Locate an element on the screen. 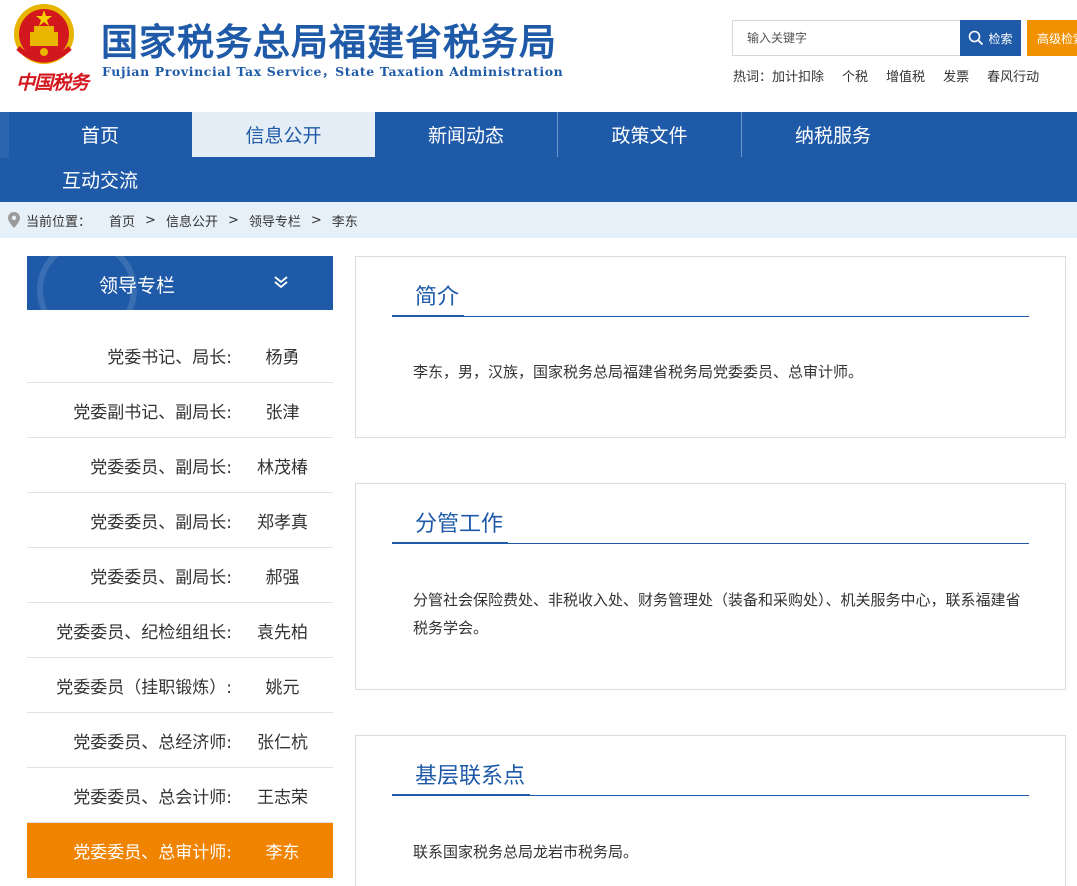  search-button: 检索 is located at coordinates (990, 38).